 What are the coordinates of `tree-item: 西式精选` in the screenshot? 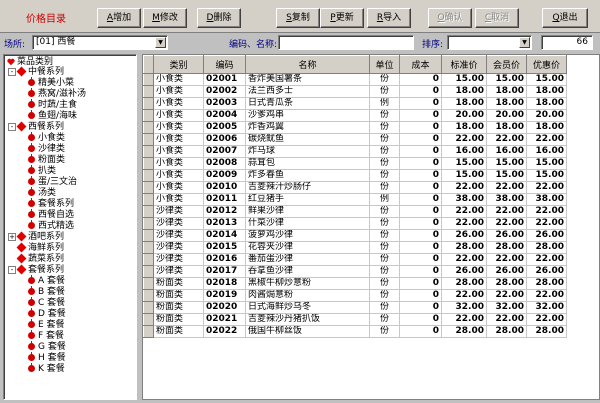 It's located at (51, 225).